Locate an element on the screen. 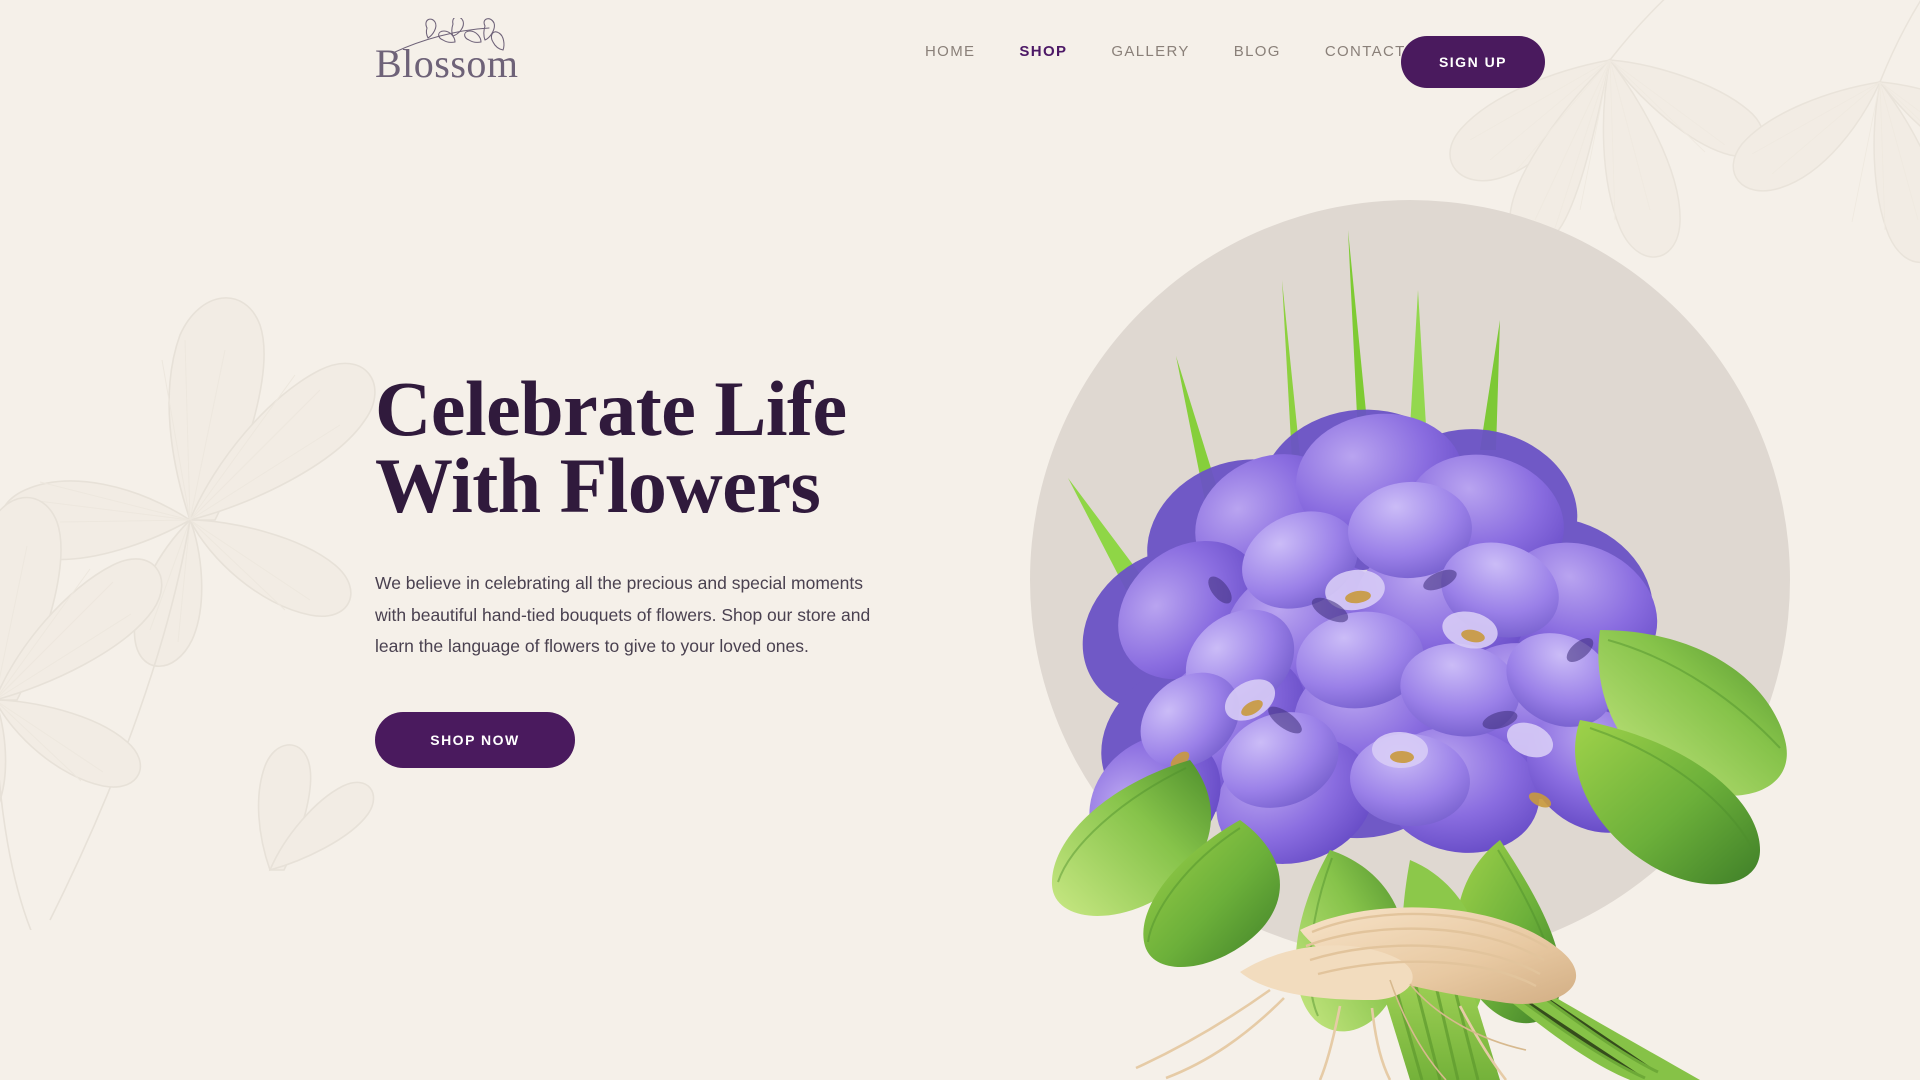 Image resolution: width=1920 pixels, height=1080 pixels. nav-item-shop: SHOP is located at coordinates (1043, 51).